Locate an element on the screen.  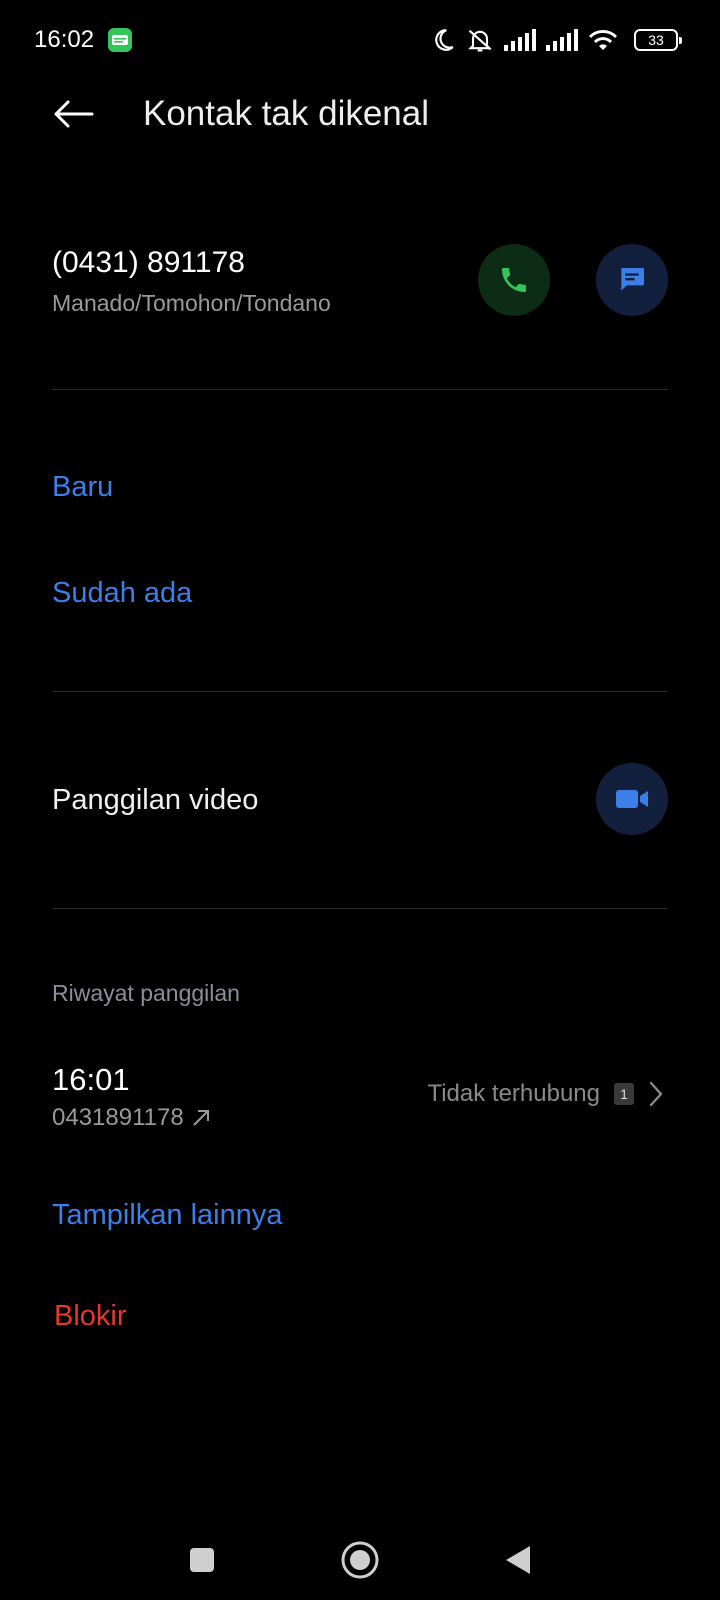
video-call-label: Panggilan video is located at coordinates (155, 800).